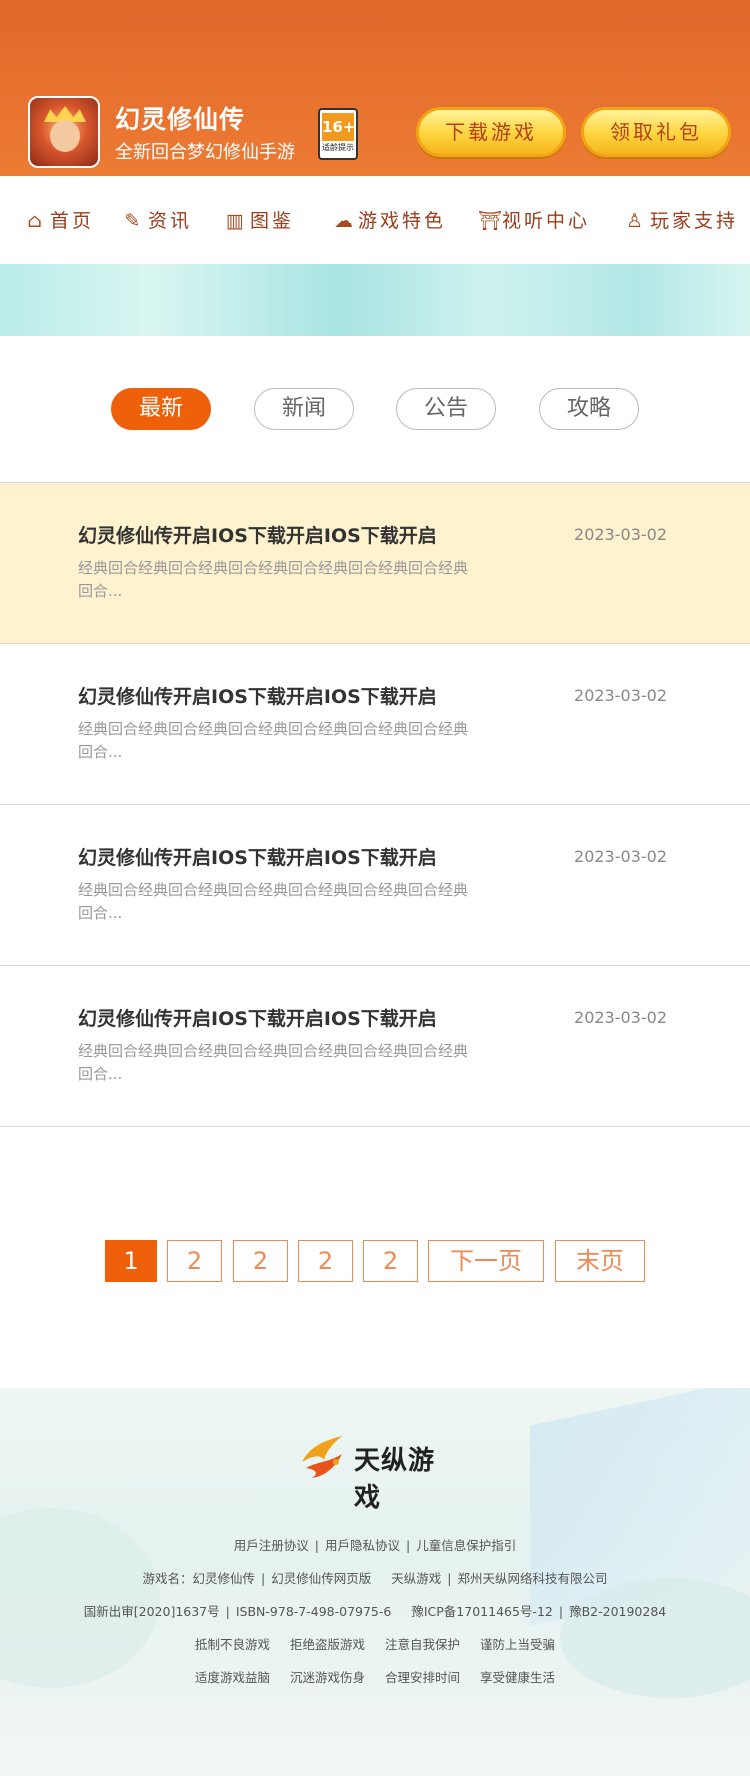 This screenshot has width=750, height=1776. I want to click on nav-item-home: ⌂ 首页, so click(60, 220).